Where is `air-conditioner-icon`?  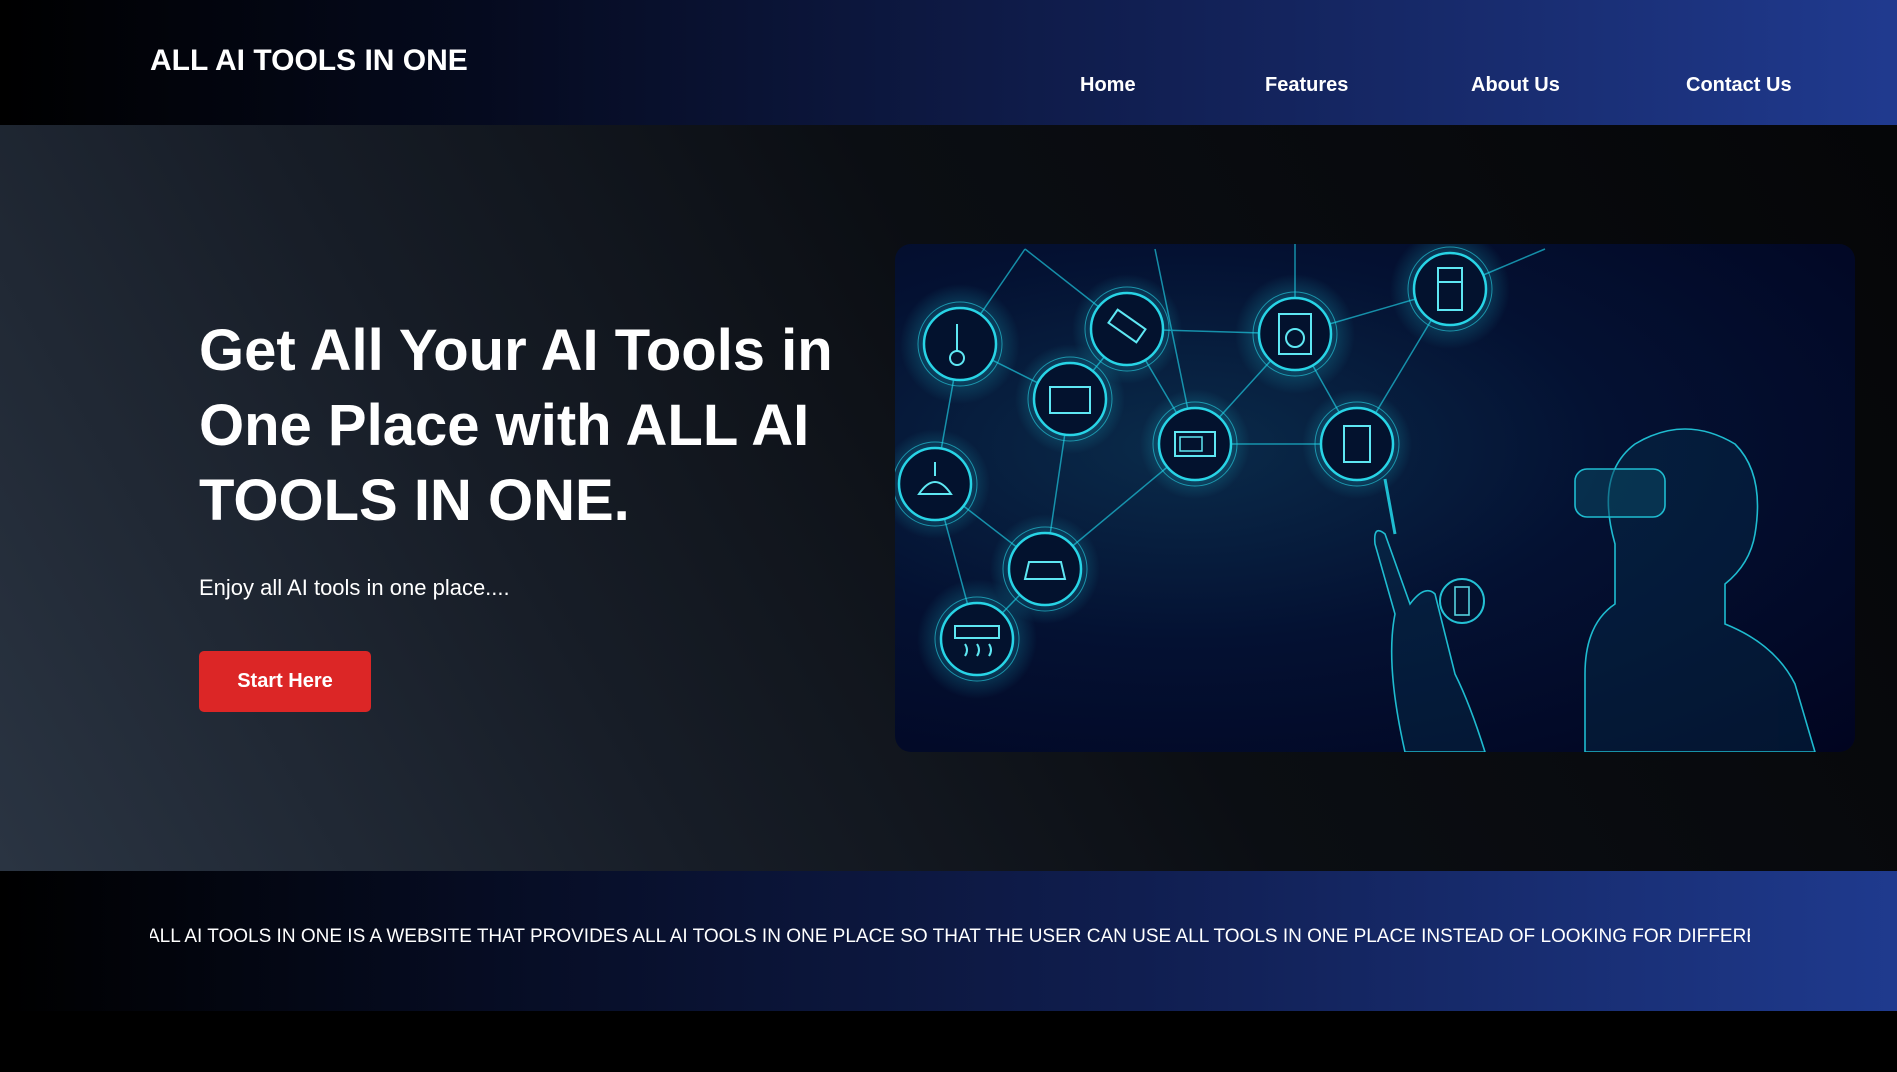
air-conditioner-icon is located at coordinates (977, 639).